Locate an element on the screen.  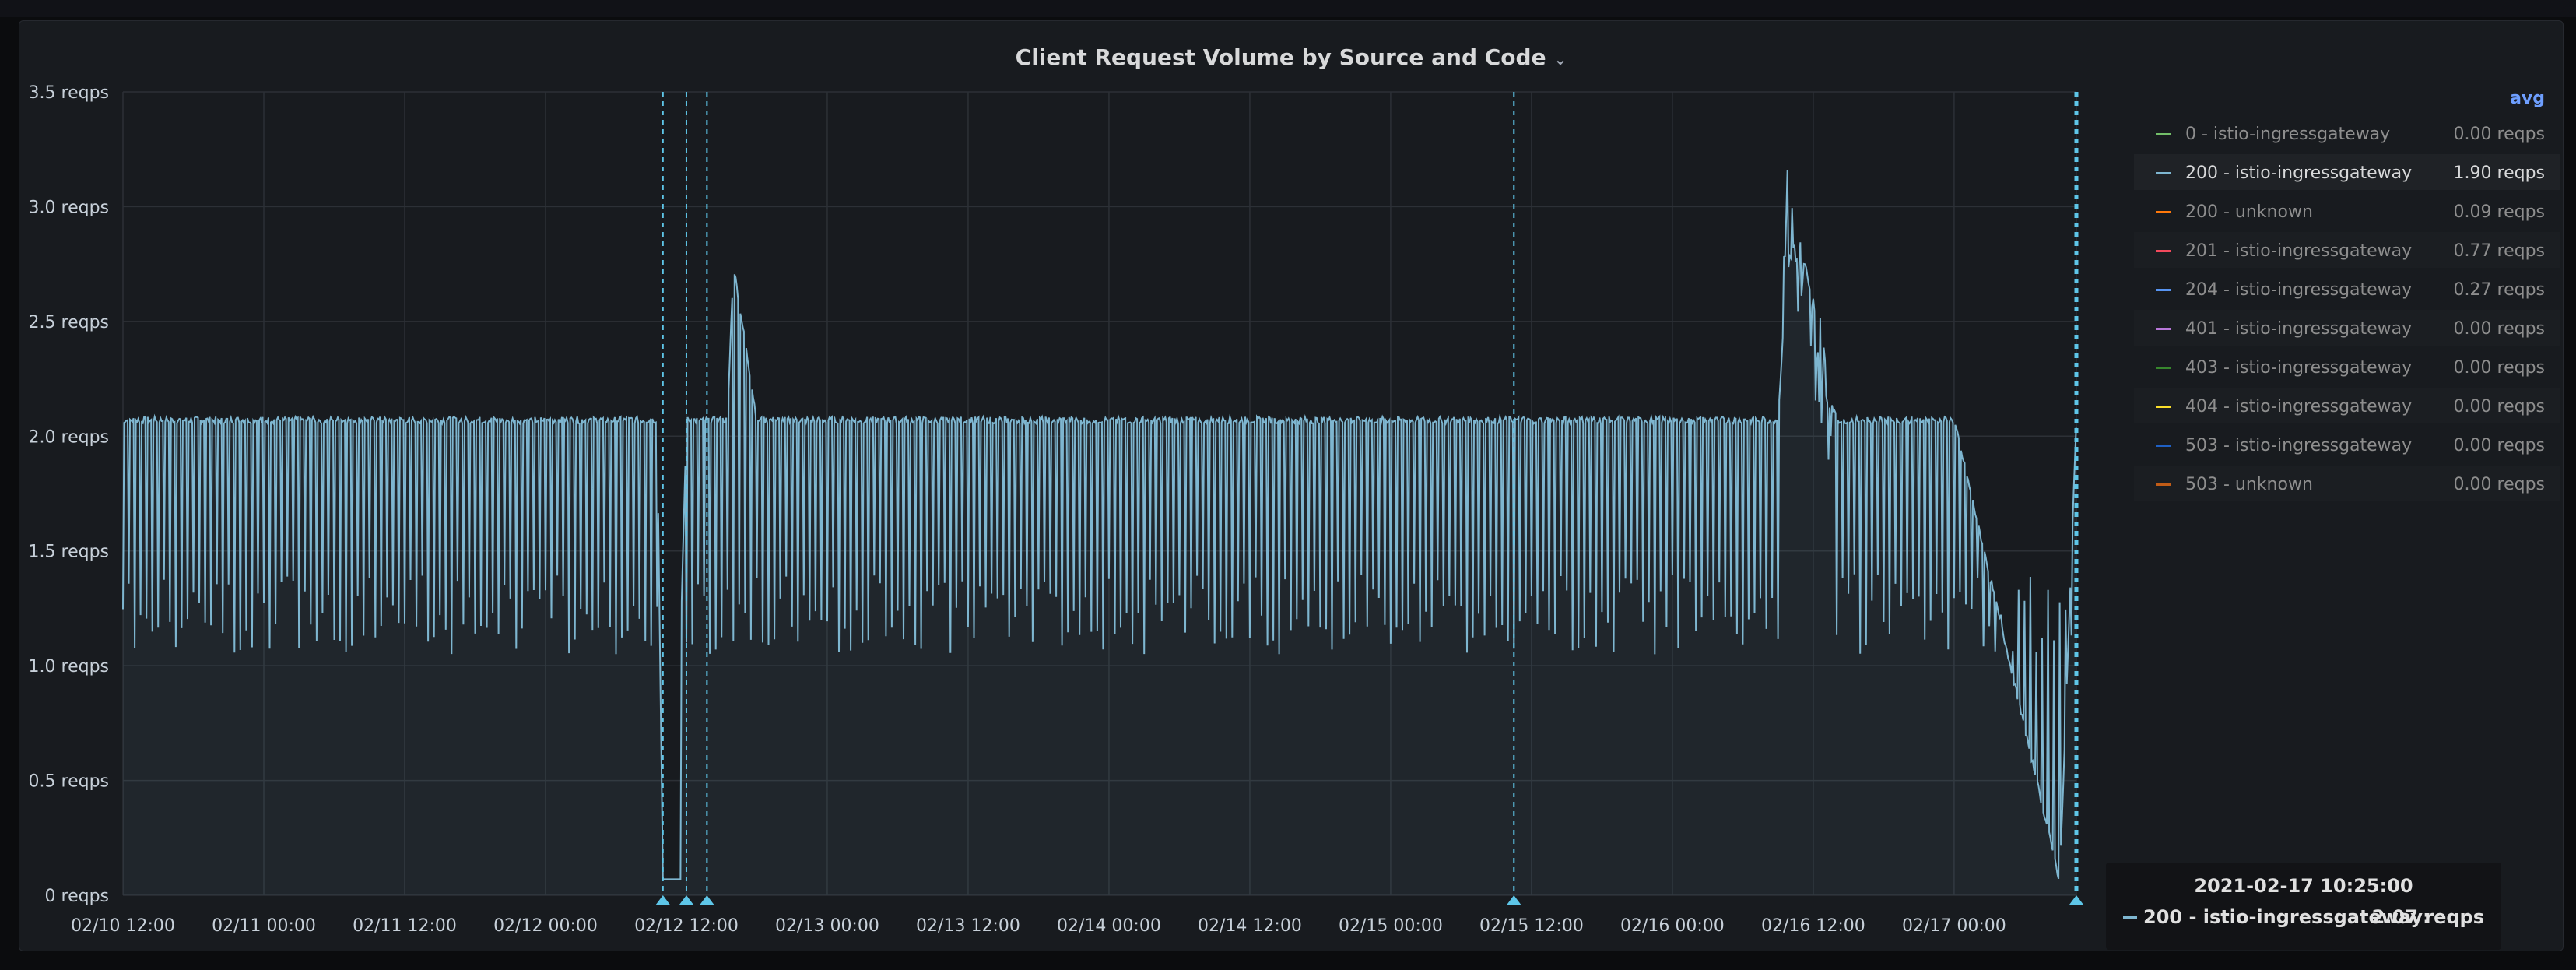
legend-item: 403 - istio-ingressgateway 0.00 reqps is located at coordinates (2347, 367).